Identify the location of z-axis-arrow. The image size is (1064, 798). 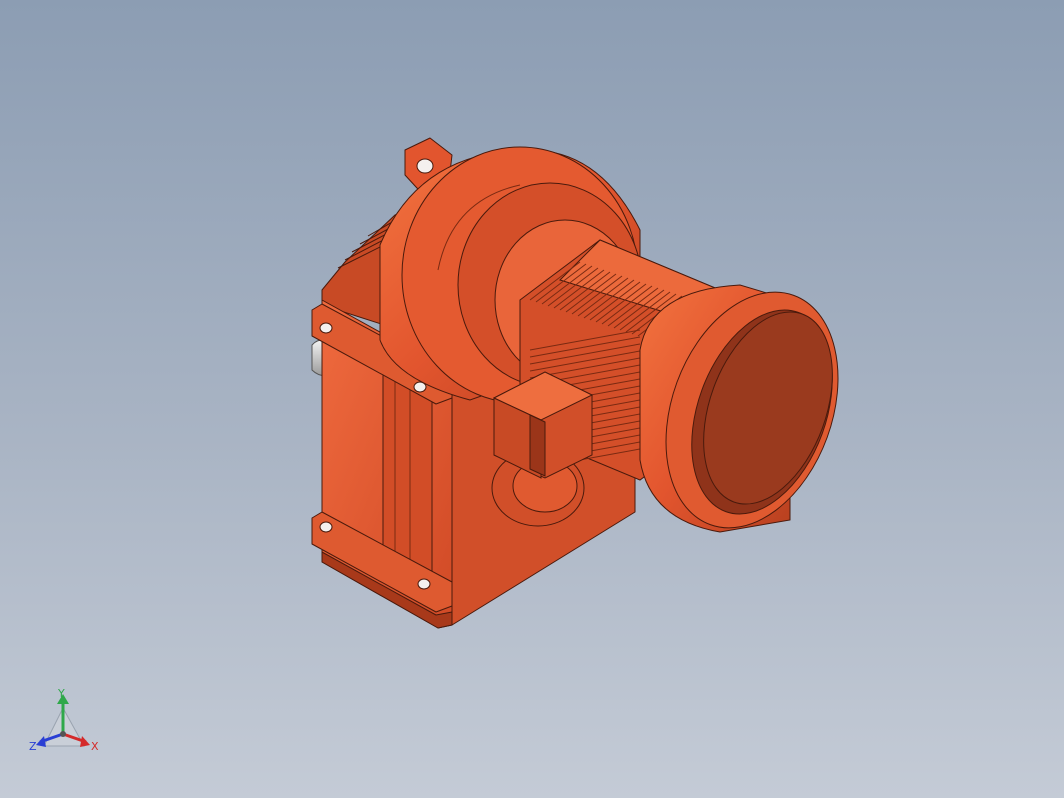
(41, 741).